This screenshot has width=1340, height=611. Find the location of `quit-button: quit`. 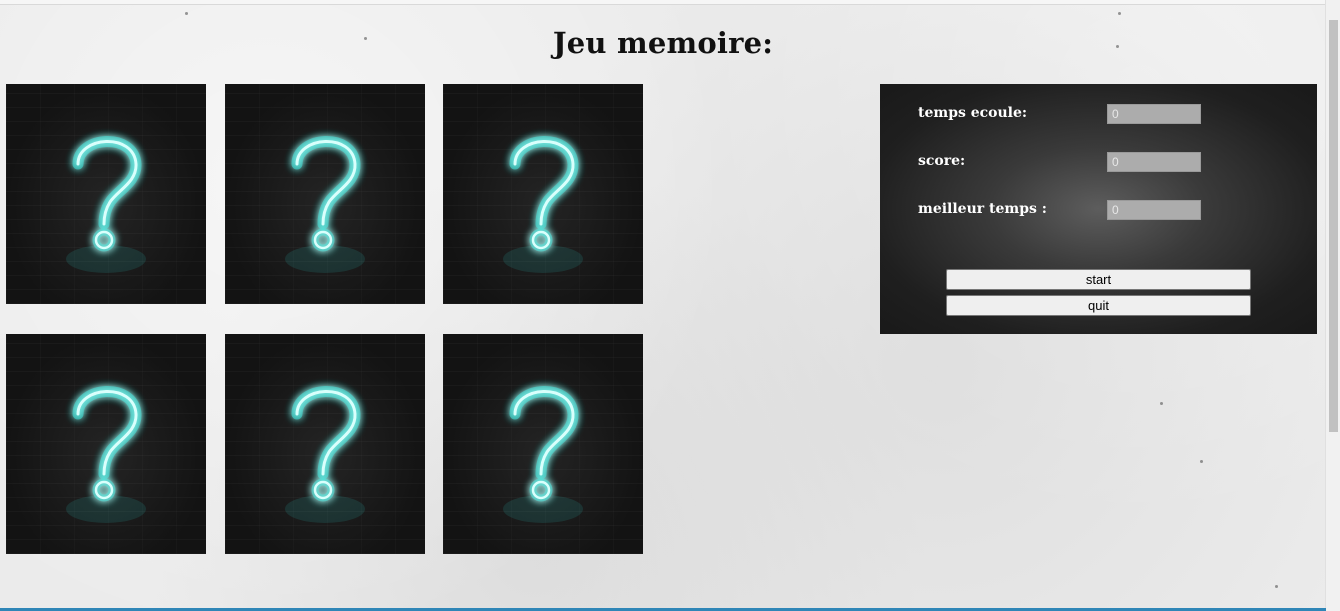

quit-button: quit is located at coordinates (1098, 305).